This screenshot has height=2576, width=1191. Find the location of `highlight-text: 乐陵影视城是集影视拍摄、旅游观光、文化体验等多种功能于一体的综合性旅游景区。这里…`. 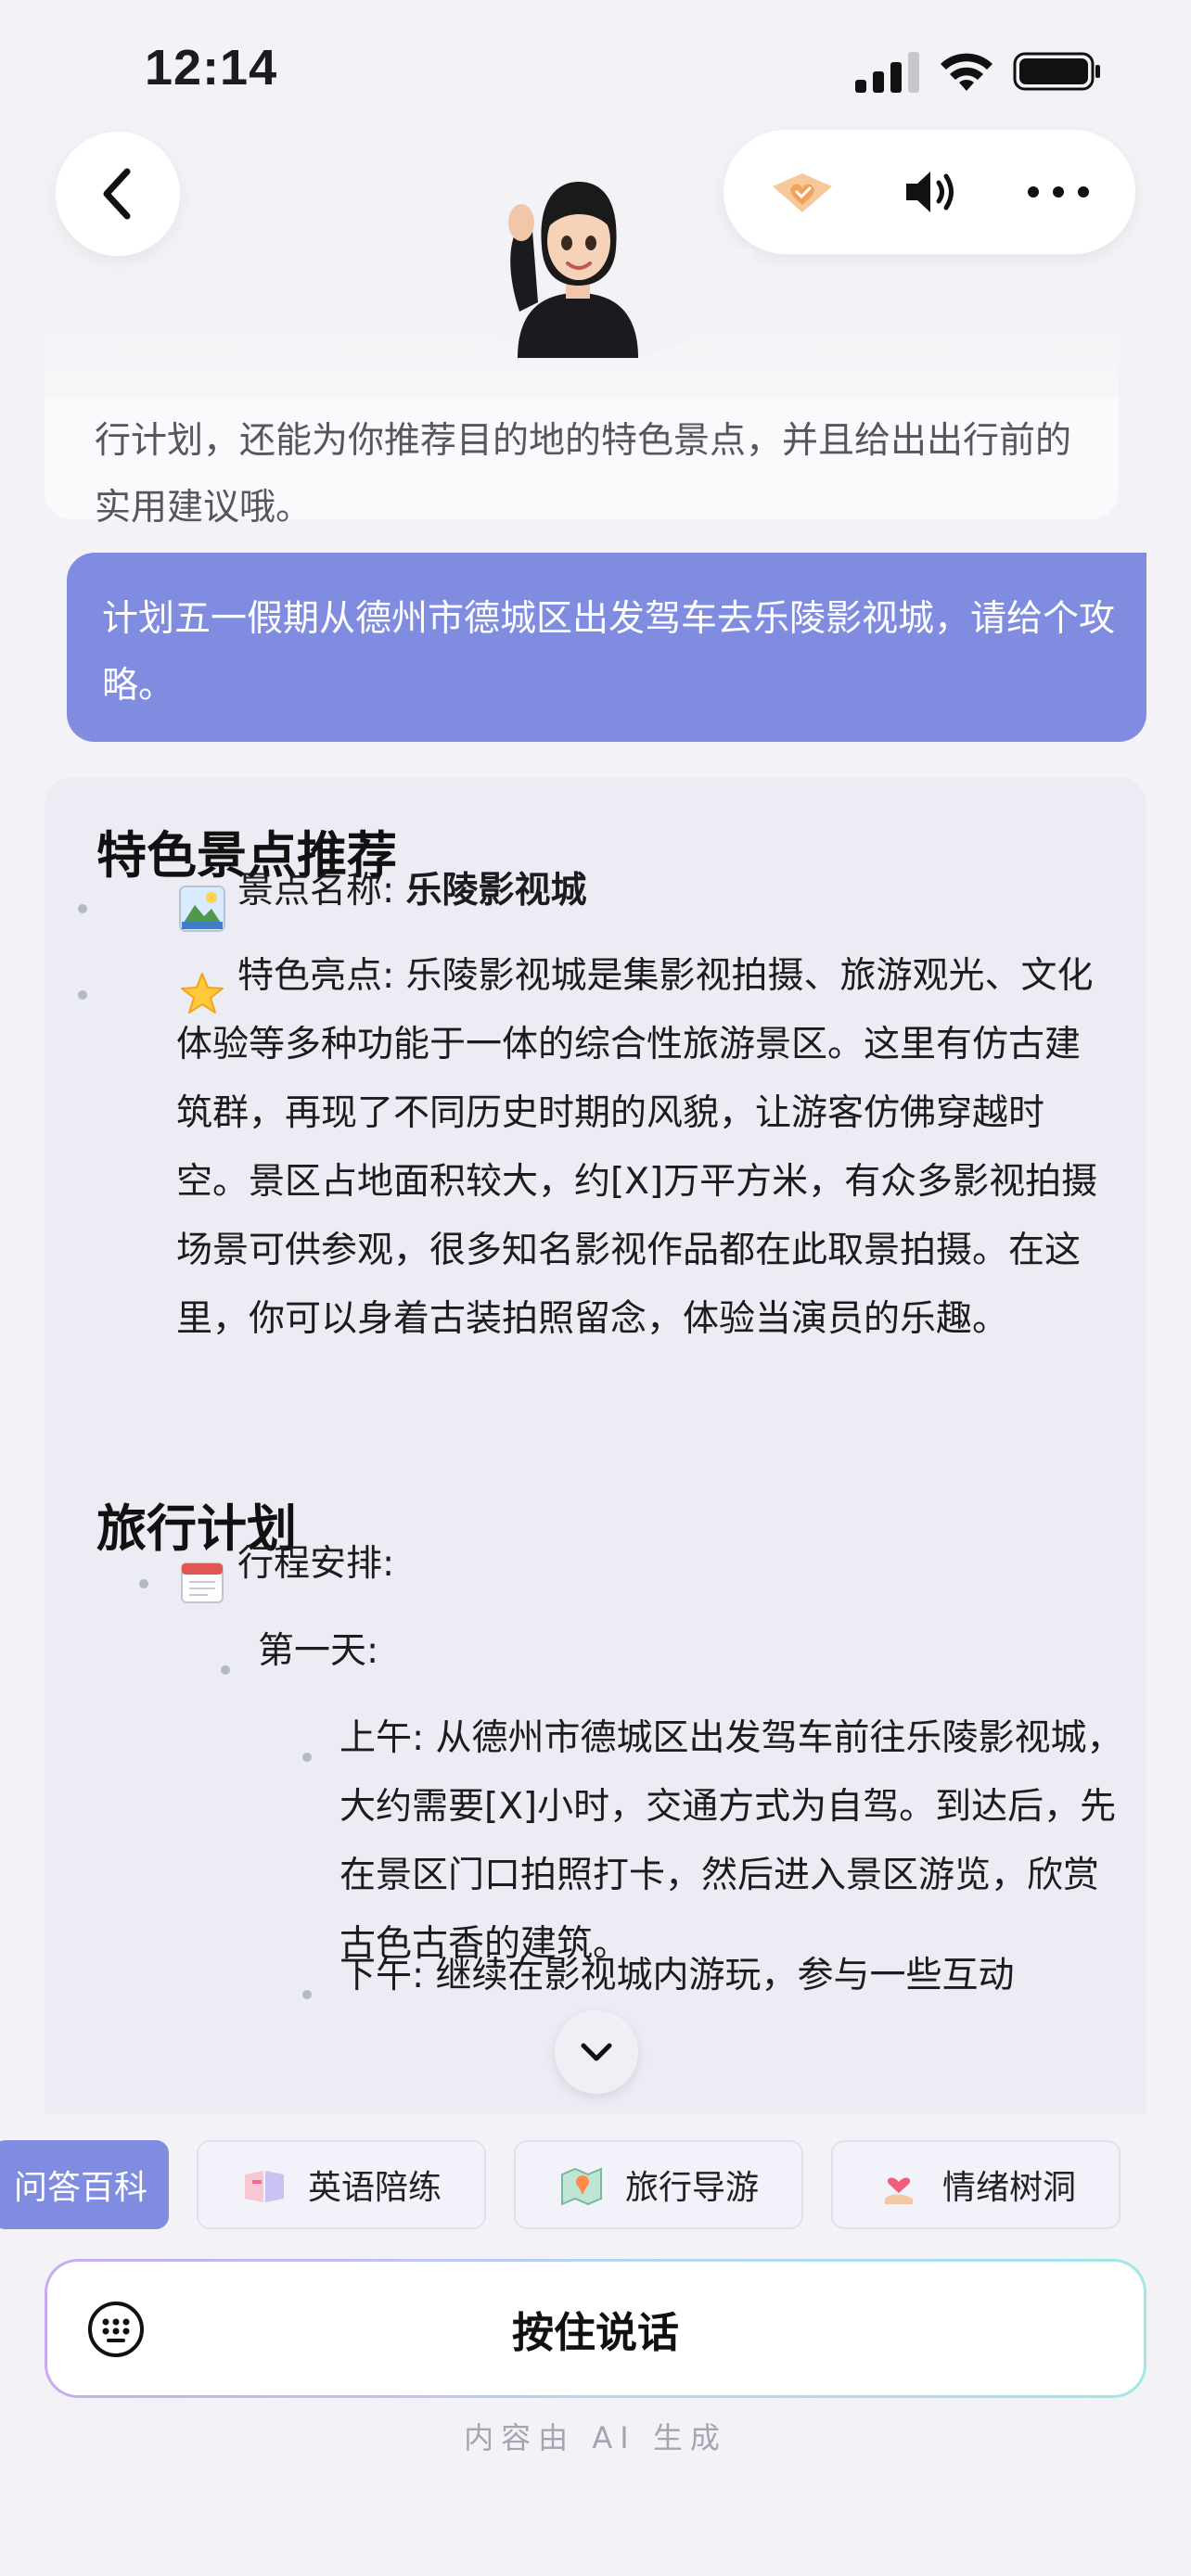

highlight-text: 乐陵影视城是集影视拍摄、旅游观光、文化体验等多种功能于一体的综合性旅游景区。这里… is located at coordinates (637, 1147).